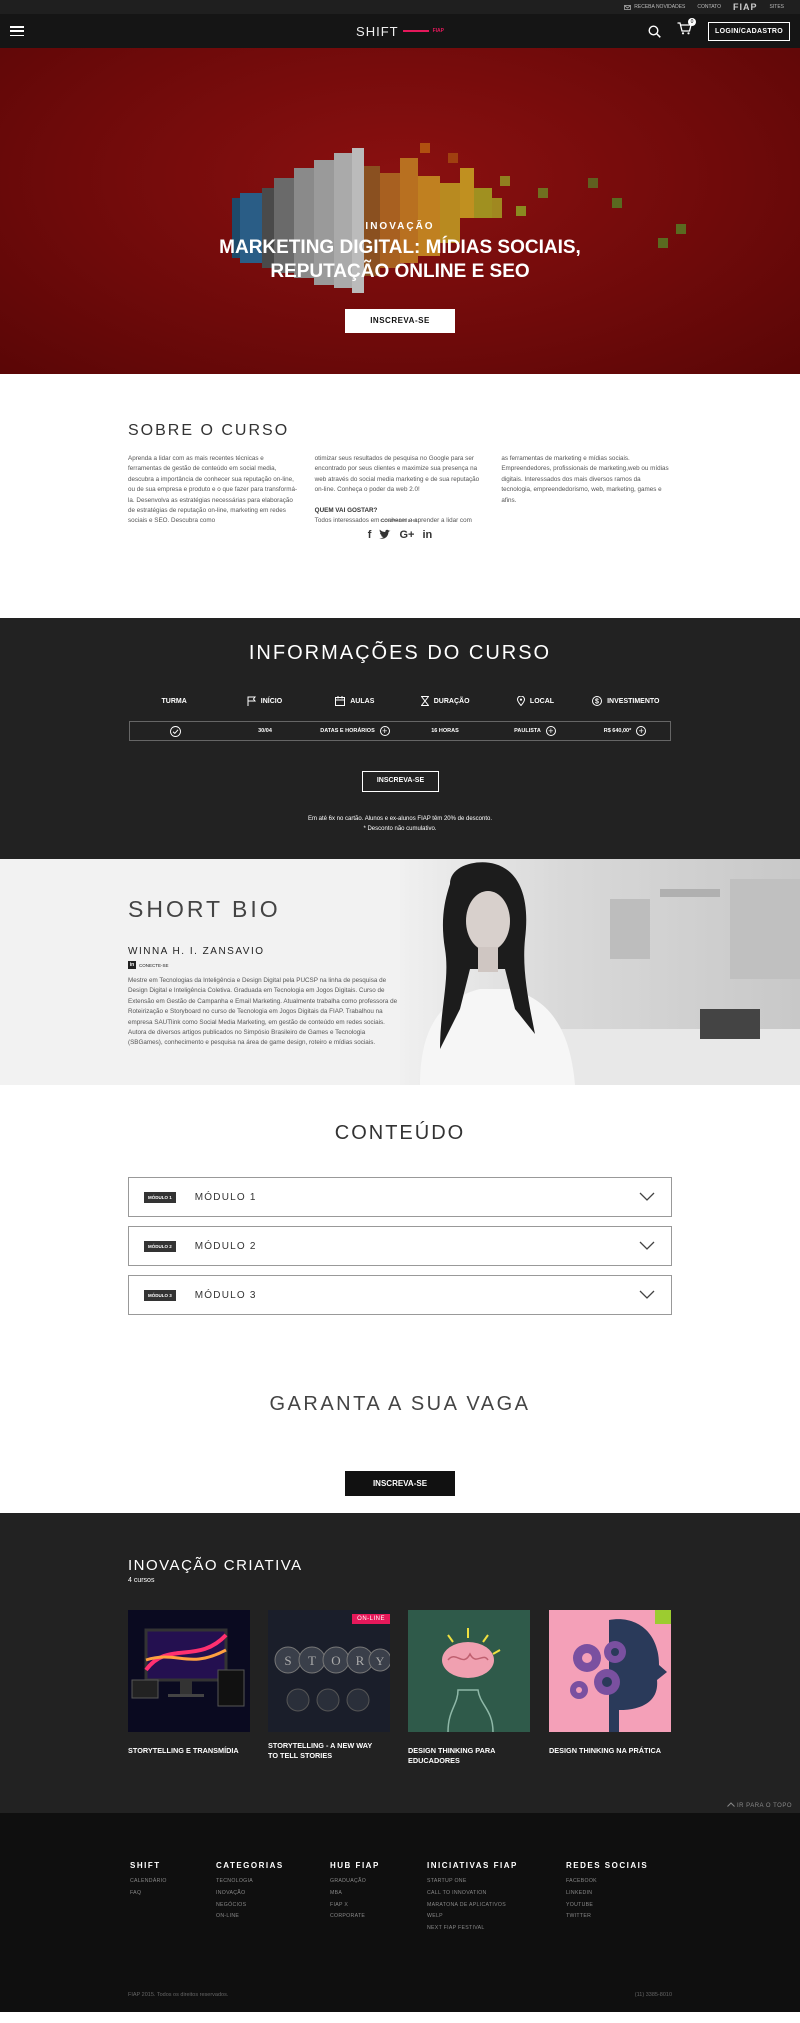  What do you see at coordinates (400, 1483) in the screenshot?
I see `secure-spot-signup-button: INSCREVA-SE` at bounding box center [400, 1483].